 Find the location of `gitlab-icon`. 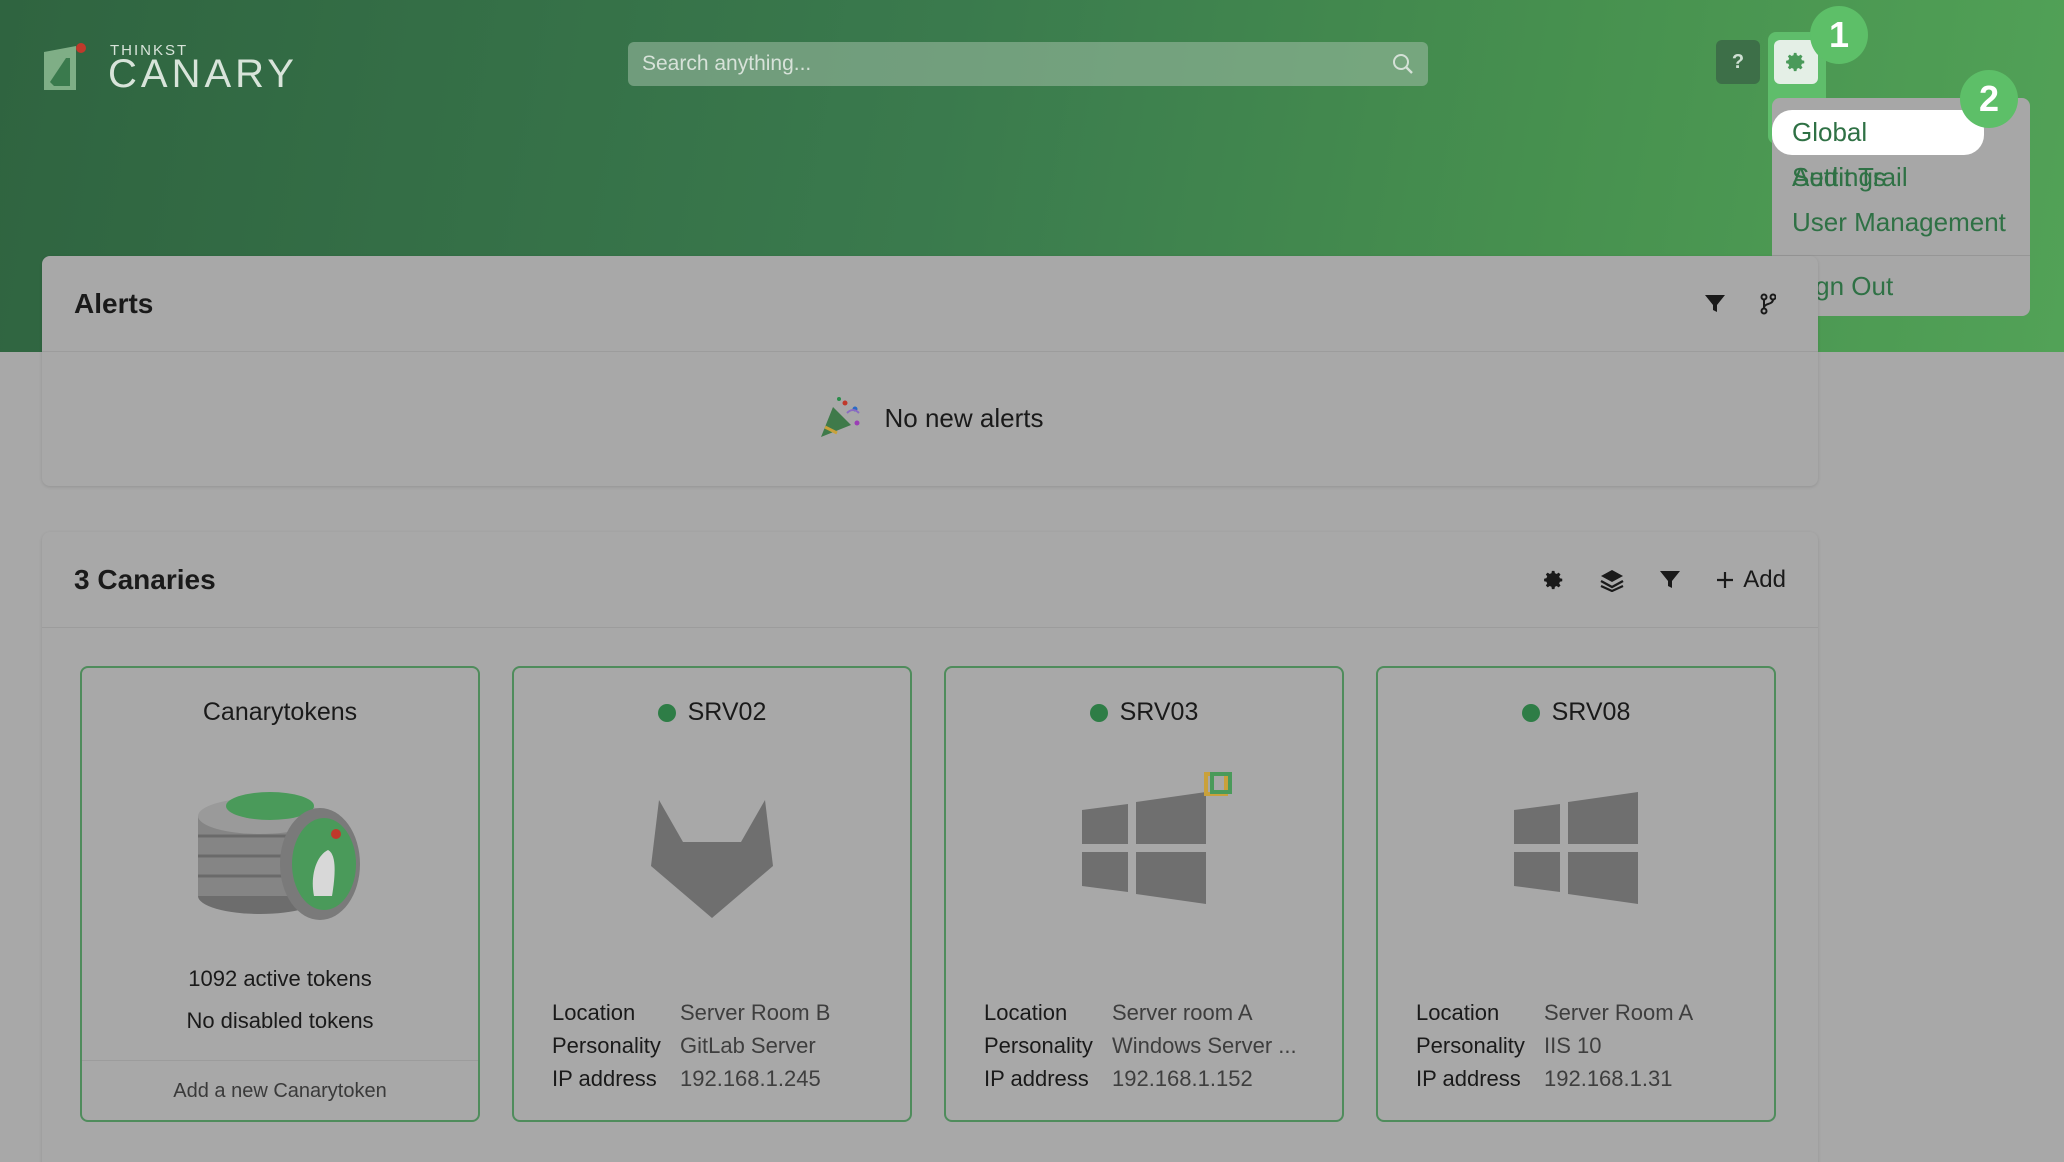

gitlab-icon is located at coordinates (712, 859).